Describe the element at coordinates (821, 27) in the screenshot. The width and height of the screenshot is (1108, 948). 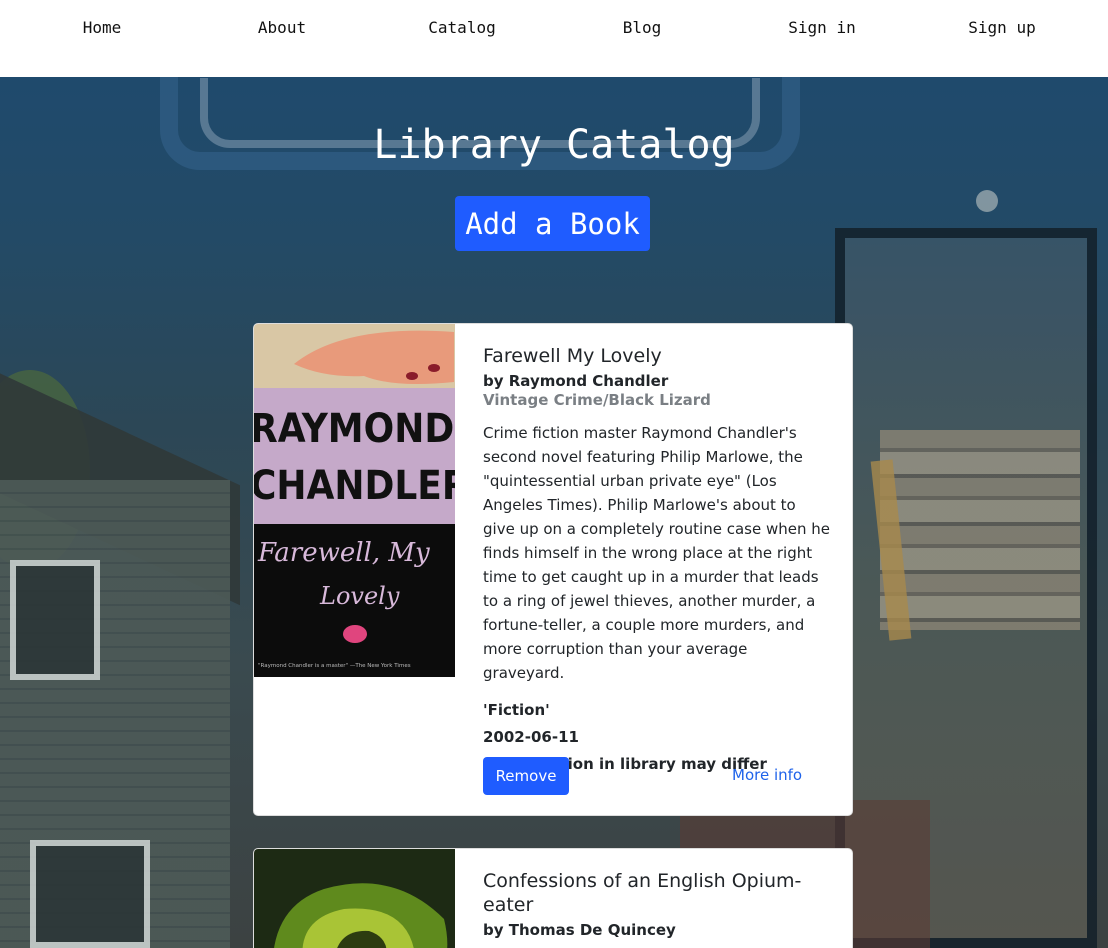
I see `nav-sign-in: Sign in` at that location.